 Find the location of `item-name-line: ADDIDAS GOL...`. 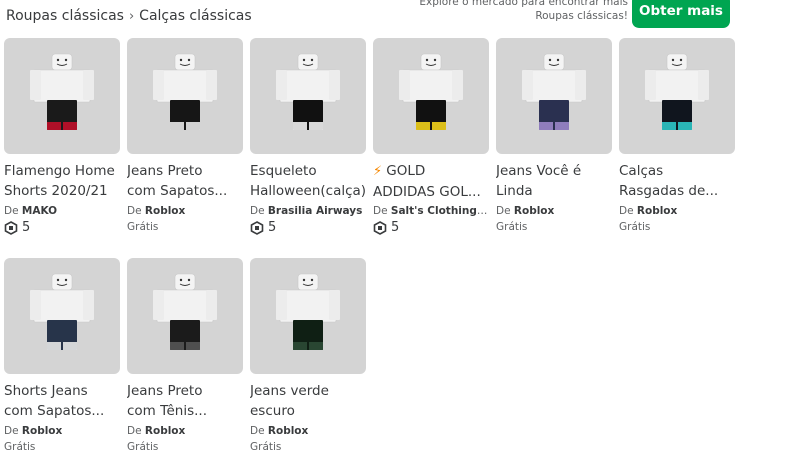

item-name-line: ADDIDAS GOL... is located at coordinates (427, 192).